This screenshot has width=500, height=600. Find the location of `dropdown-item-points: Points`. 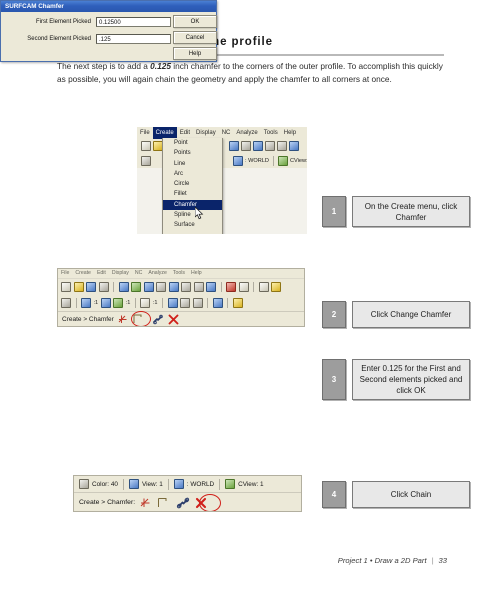

dropdown-item-points: Points is located at coordinates (192, 153).